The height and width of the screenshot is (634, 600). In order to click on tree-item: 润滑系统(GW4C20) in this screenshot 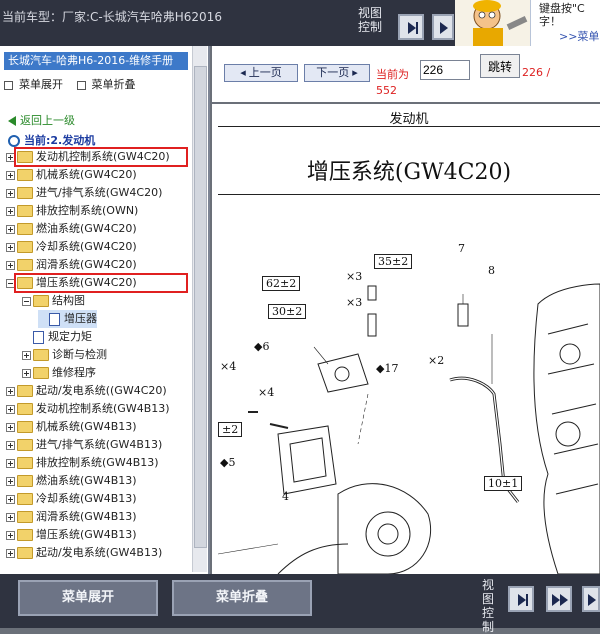, I will do `click(71, 265)`.